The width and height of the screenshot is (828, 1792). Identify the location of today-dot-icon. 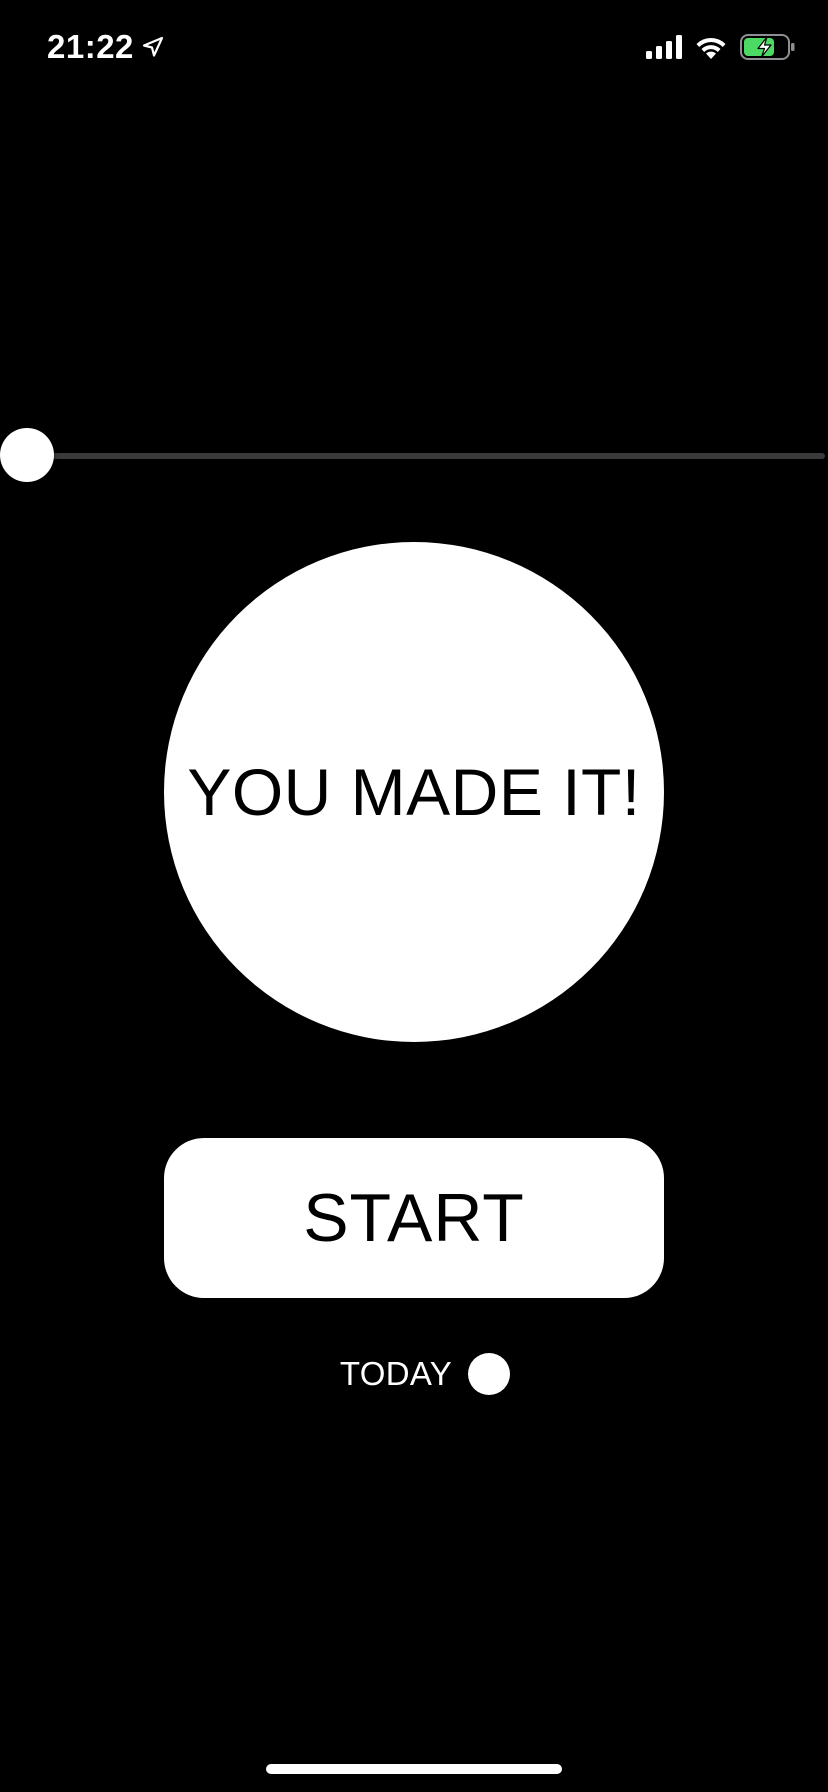
(489, 1374).